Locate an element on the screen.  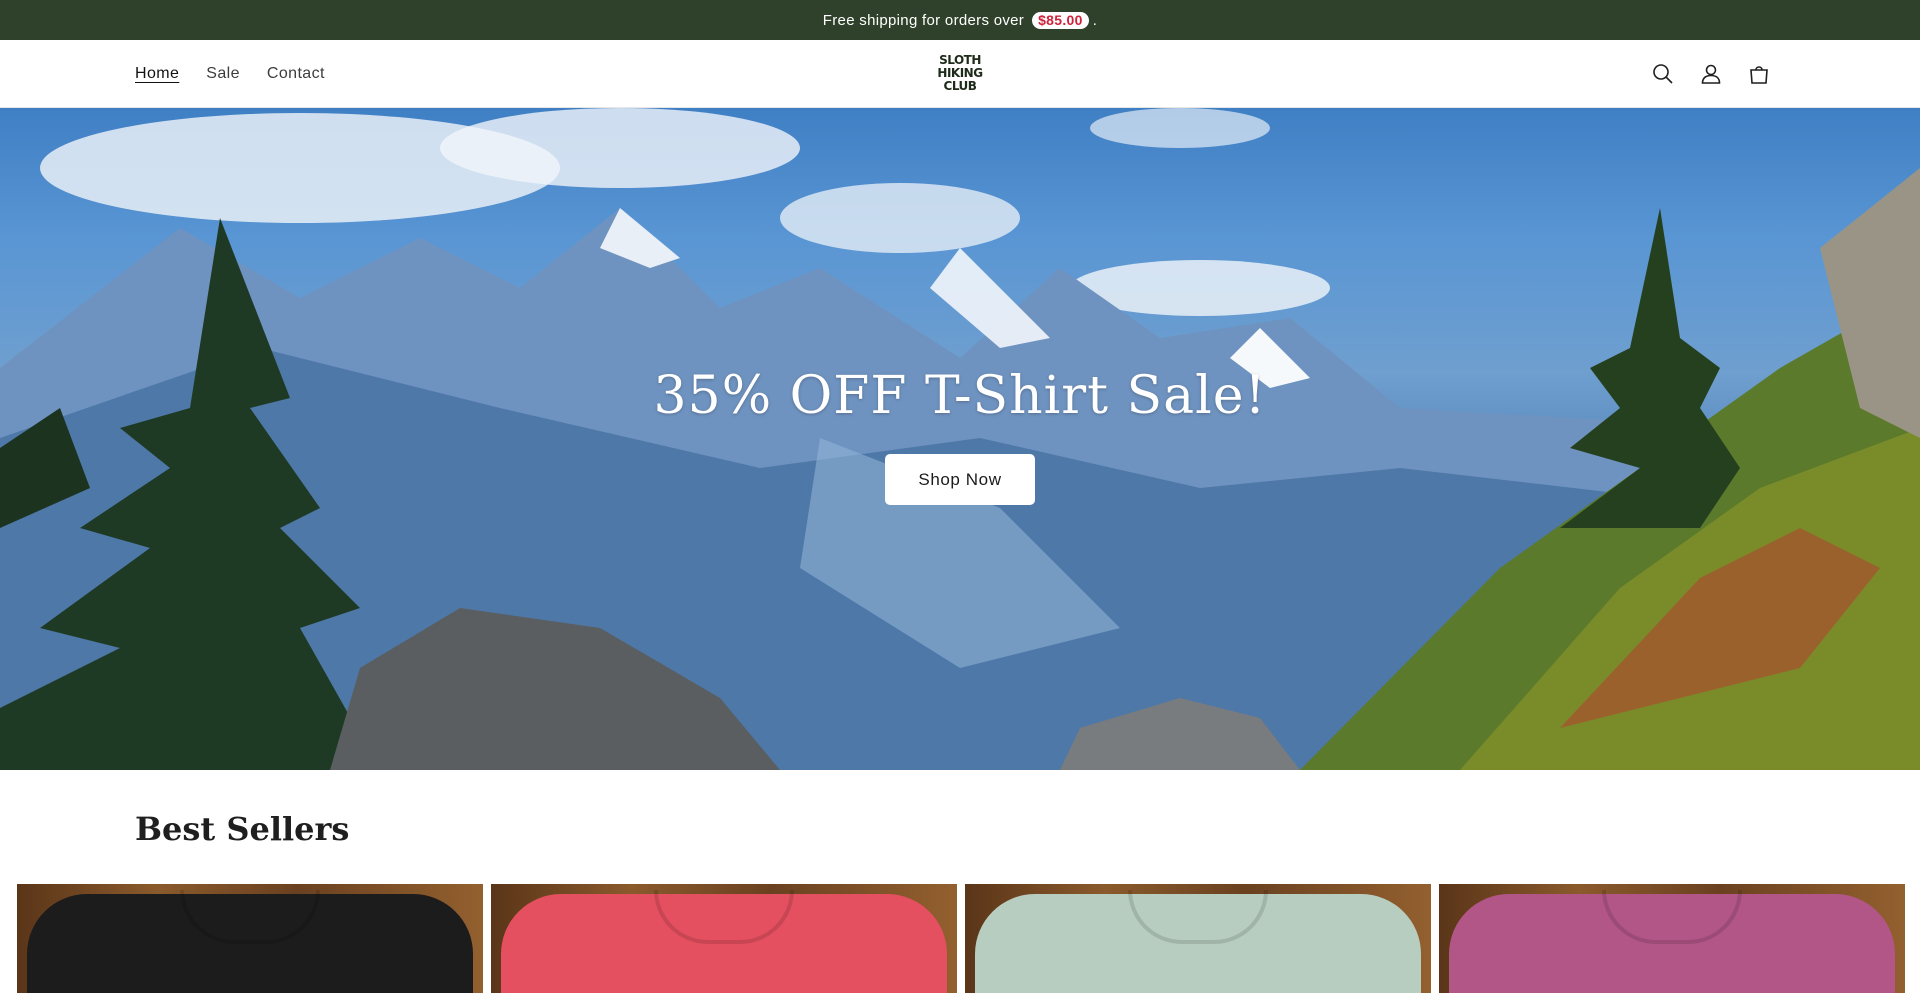
announcement-bar: Free shipping for orders over $85.00 . is located at coordinates (960, 20).